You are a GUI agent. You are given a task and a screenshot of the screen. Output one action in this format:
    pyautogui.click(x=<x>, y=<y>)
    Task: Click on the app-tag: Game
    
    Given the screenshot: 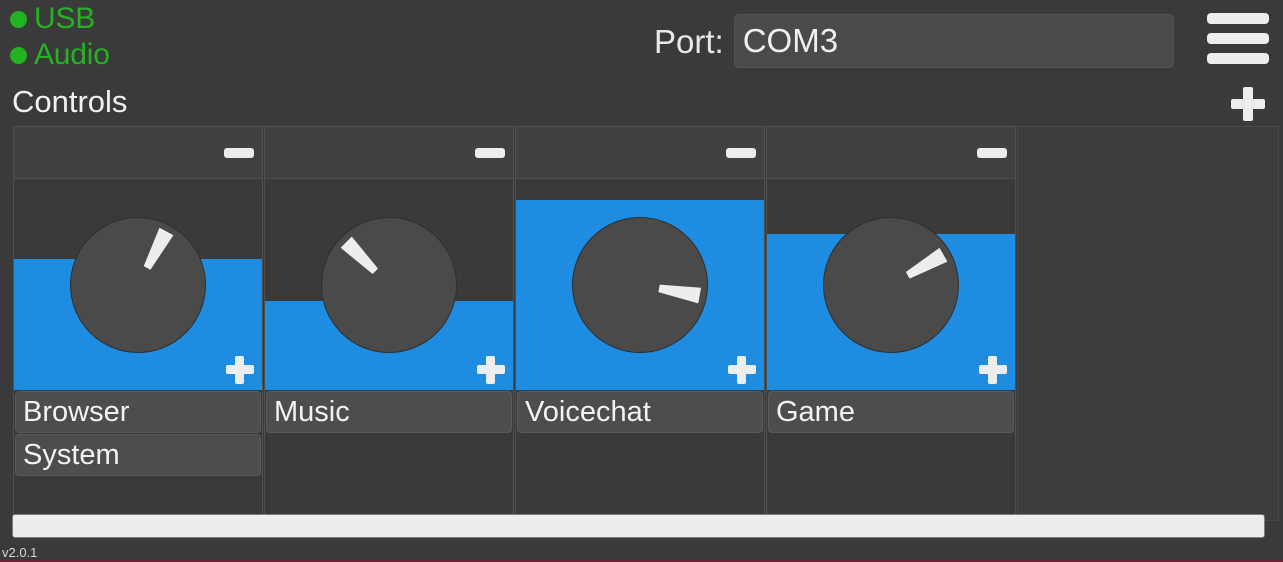 What is the action you would take?
    pyautogui.click(x=891, y=412)
    